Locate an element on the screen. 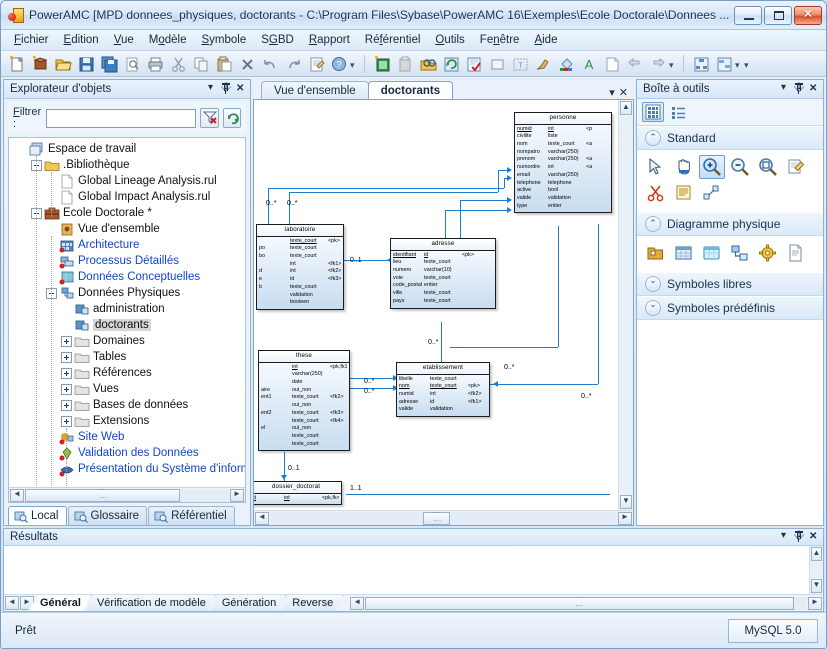 Image resolution: width=827 pixels, height=649 pixels. tree-item-bases-de-donn-es: Bases de données is located at coordinates (128, 405).